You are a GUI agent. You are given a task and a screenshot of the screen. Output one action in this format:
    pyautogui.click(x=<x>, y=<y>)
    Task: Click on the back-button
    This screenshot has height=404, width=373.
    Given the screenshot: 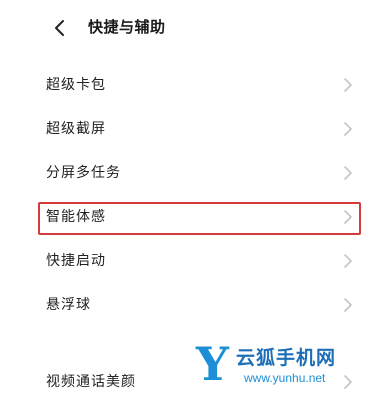 What is the action you would take?
    pyautogui.click(x=59, y=28)
    